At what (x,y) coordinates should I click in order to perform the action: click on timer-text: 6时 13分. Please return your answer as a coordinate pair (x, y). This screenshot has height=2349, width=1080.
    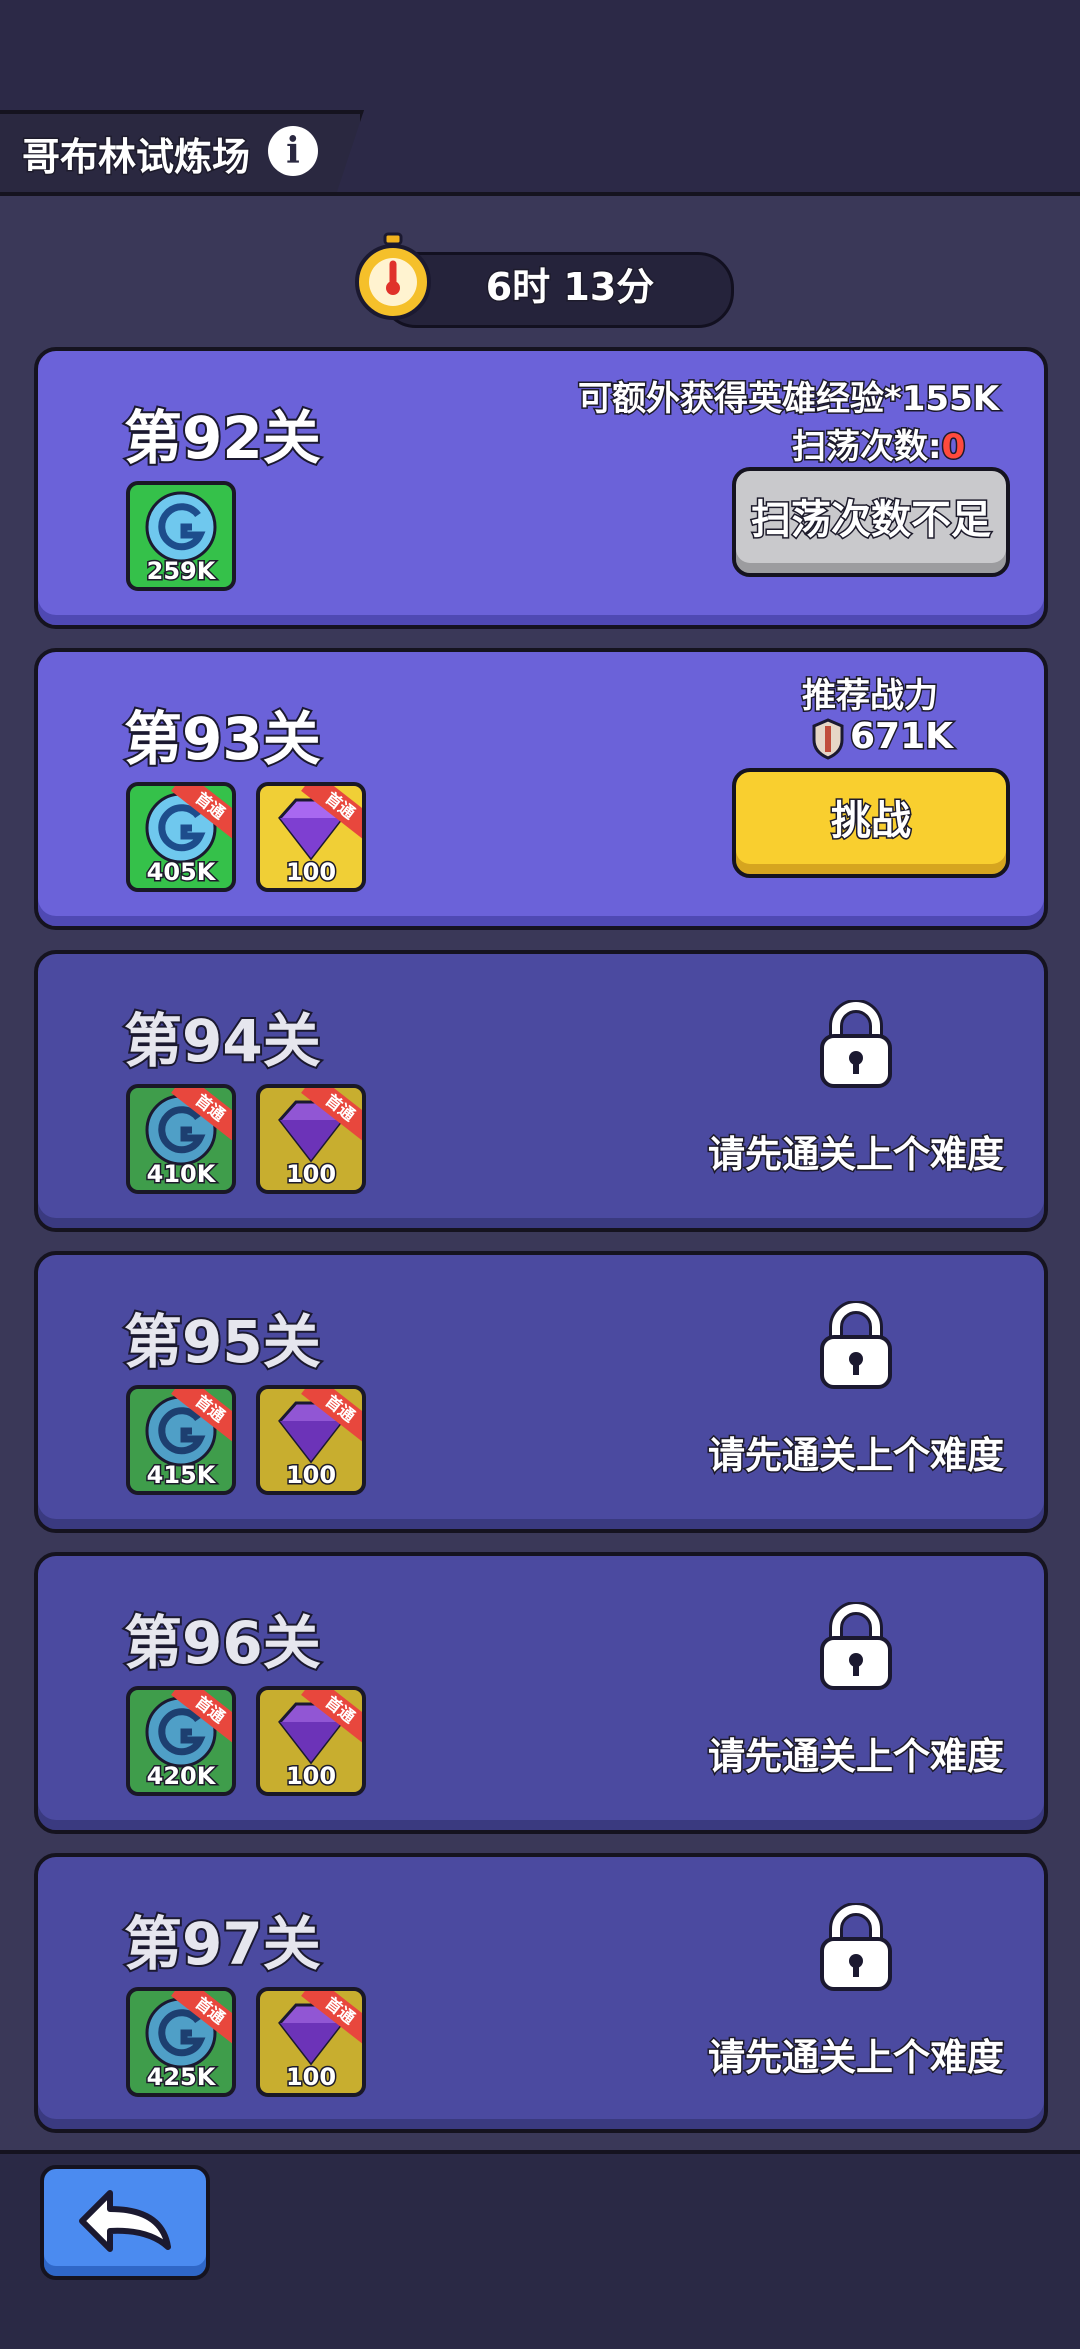
    Looking at the image, I should click on (570, 287).